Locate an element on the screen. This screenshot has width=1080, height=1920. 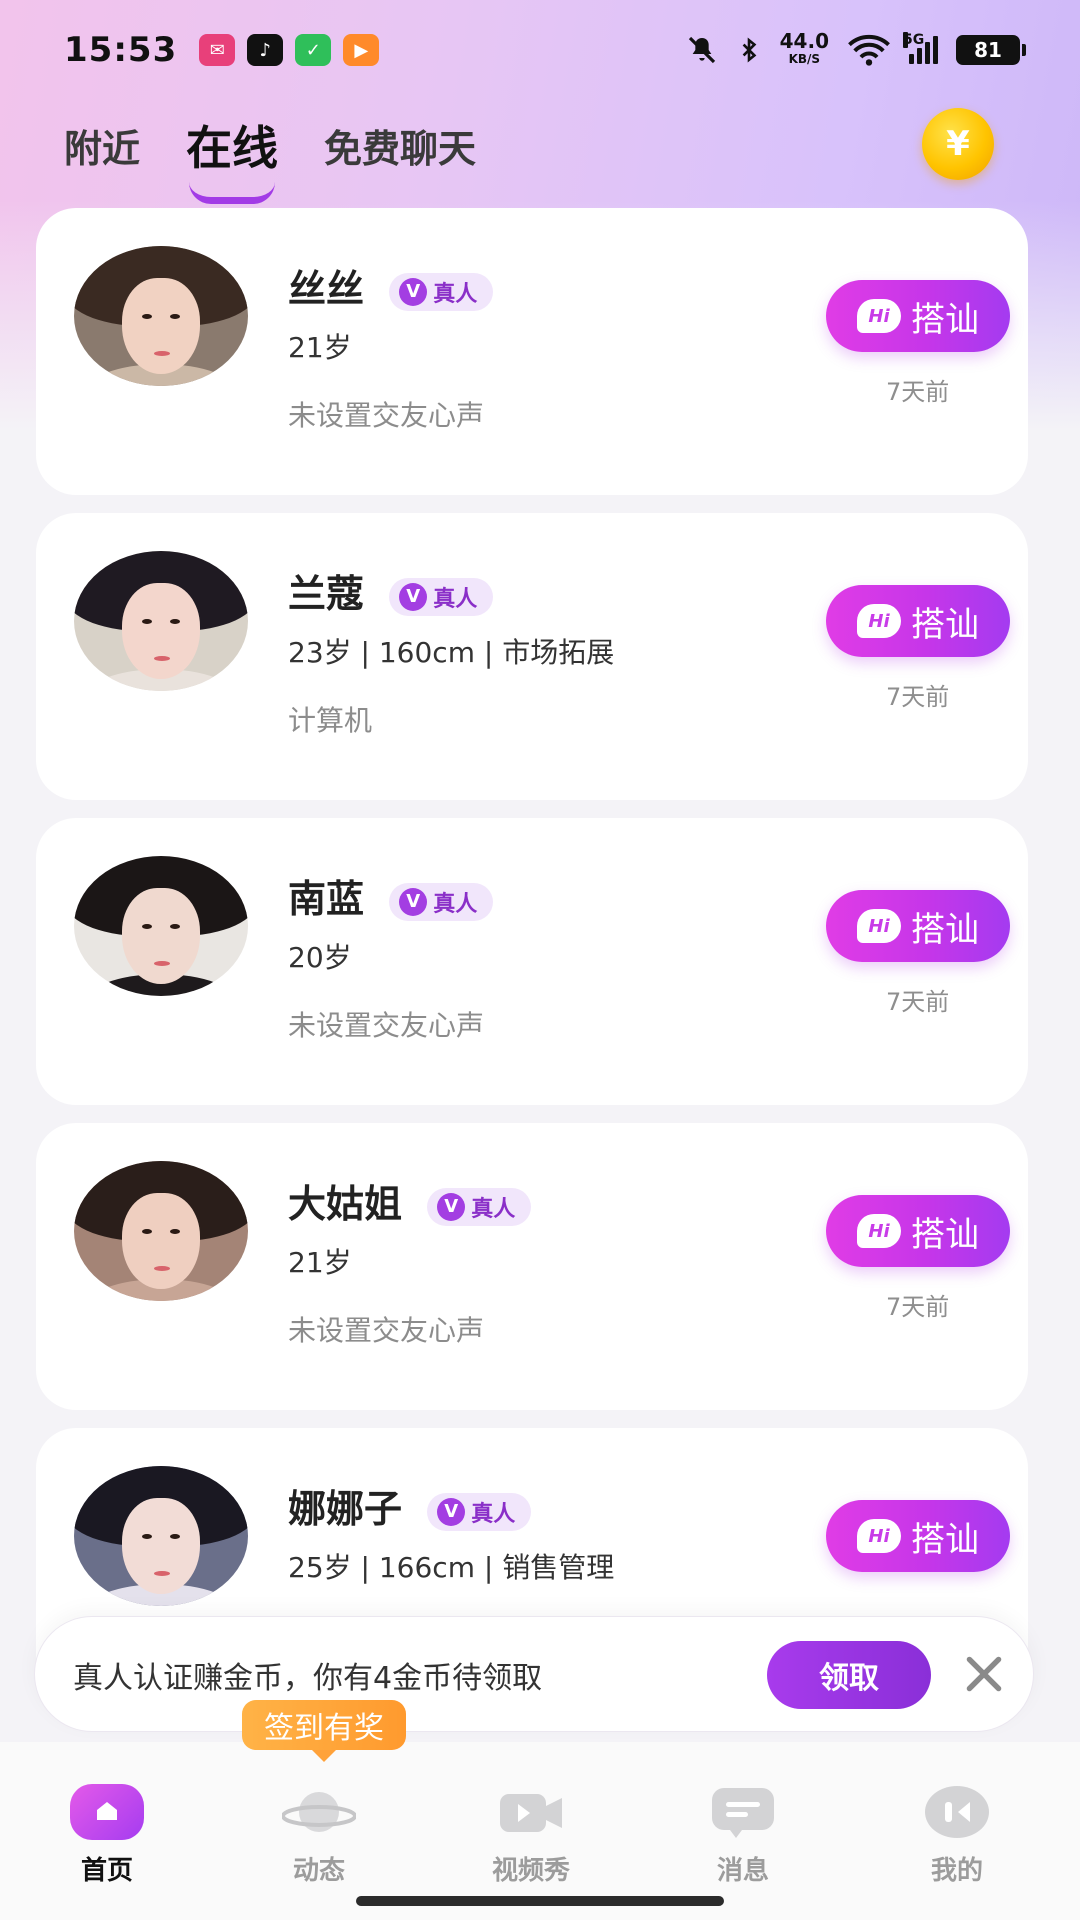
tiktok-icon: ♪ is located at coordinates (265, 50).